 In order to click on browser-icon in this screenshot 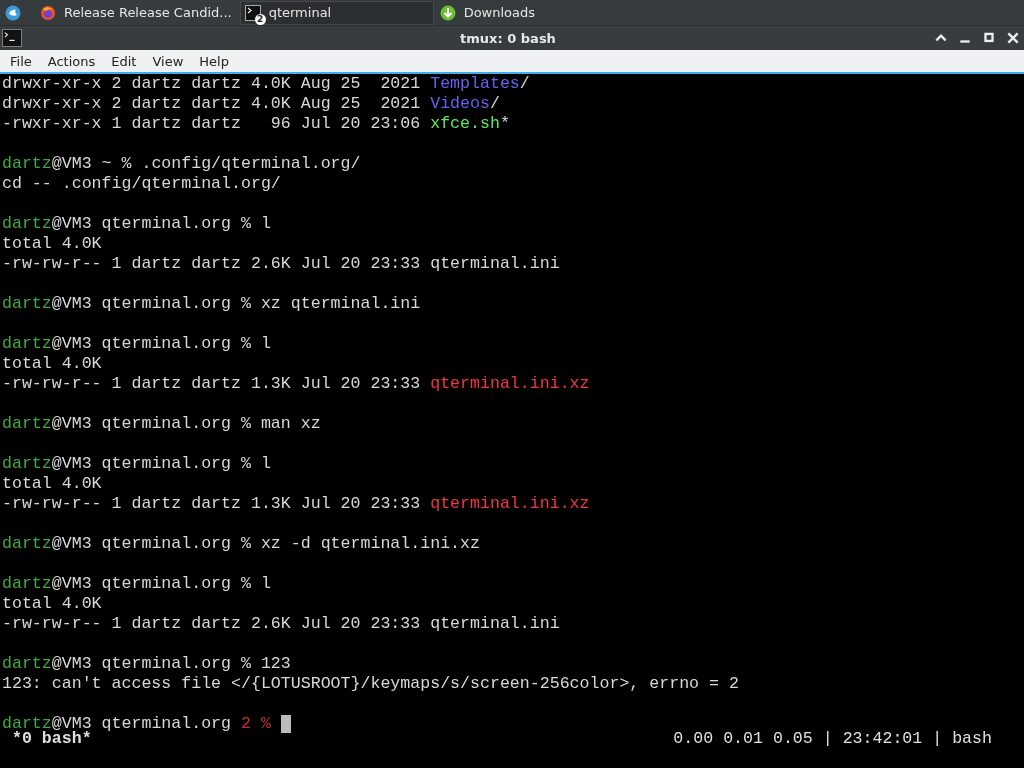, I will do `click(48, 12)`.